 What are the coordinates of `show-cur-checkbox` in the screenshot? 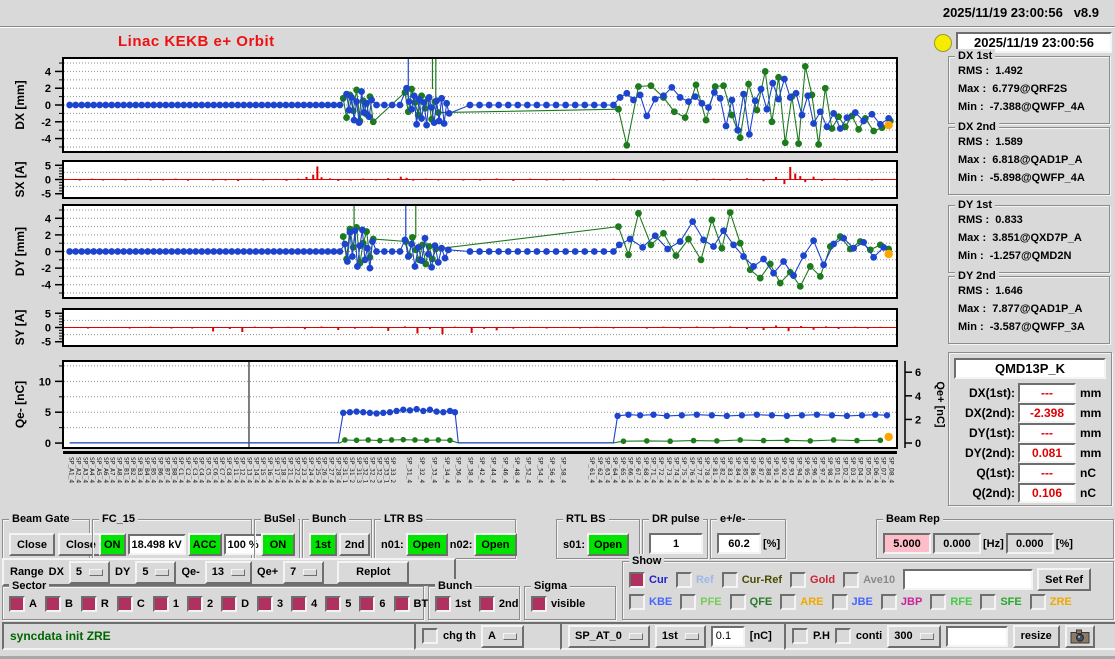 It's located at (637, 579).